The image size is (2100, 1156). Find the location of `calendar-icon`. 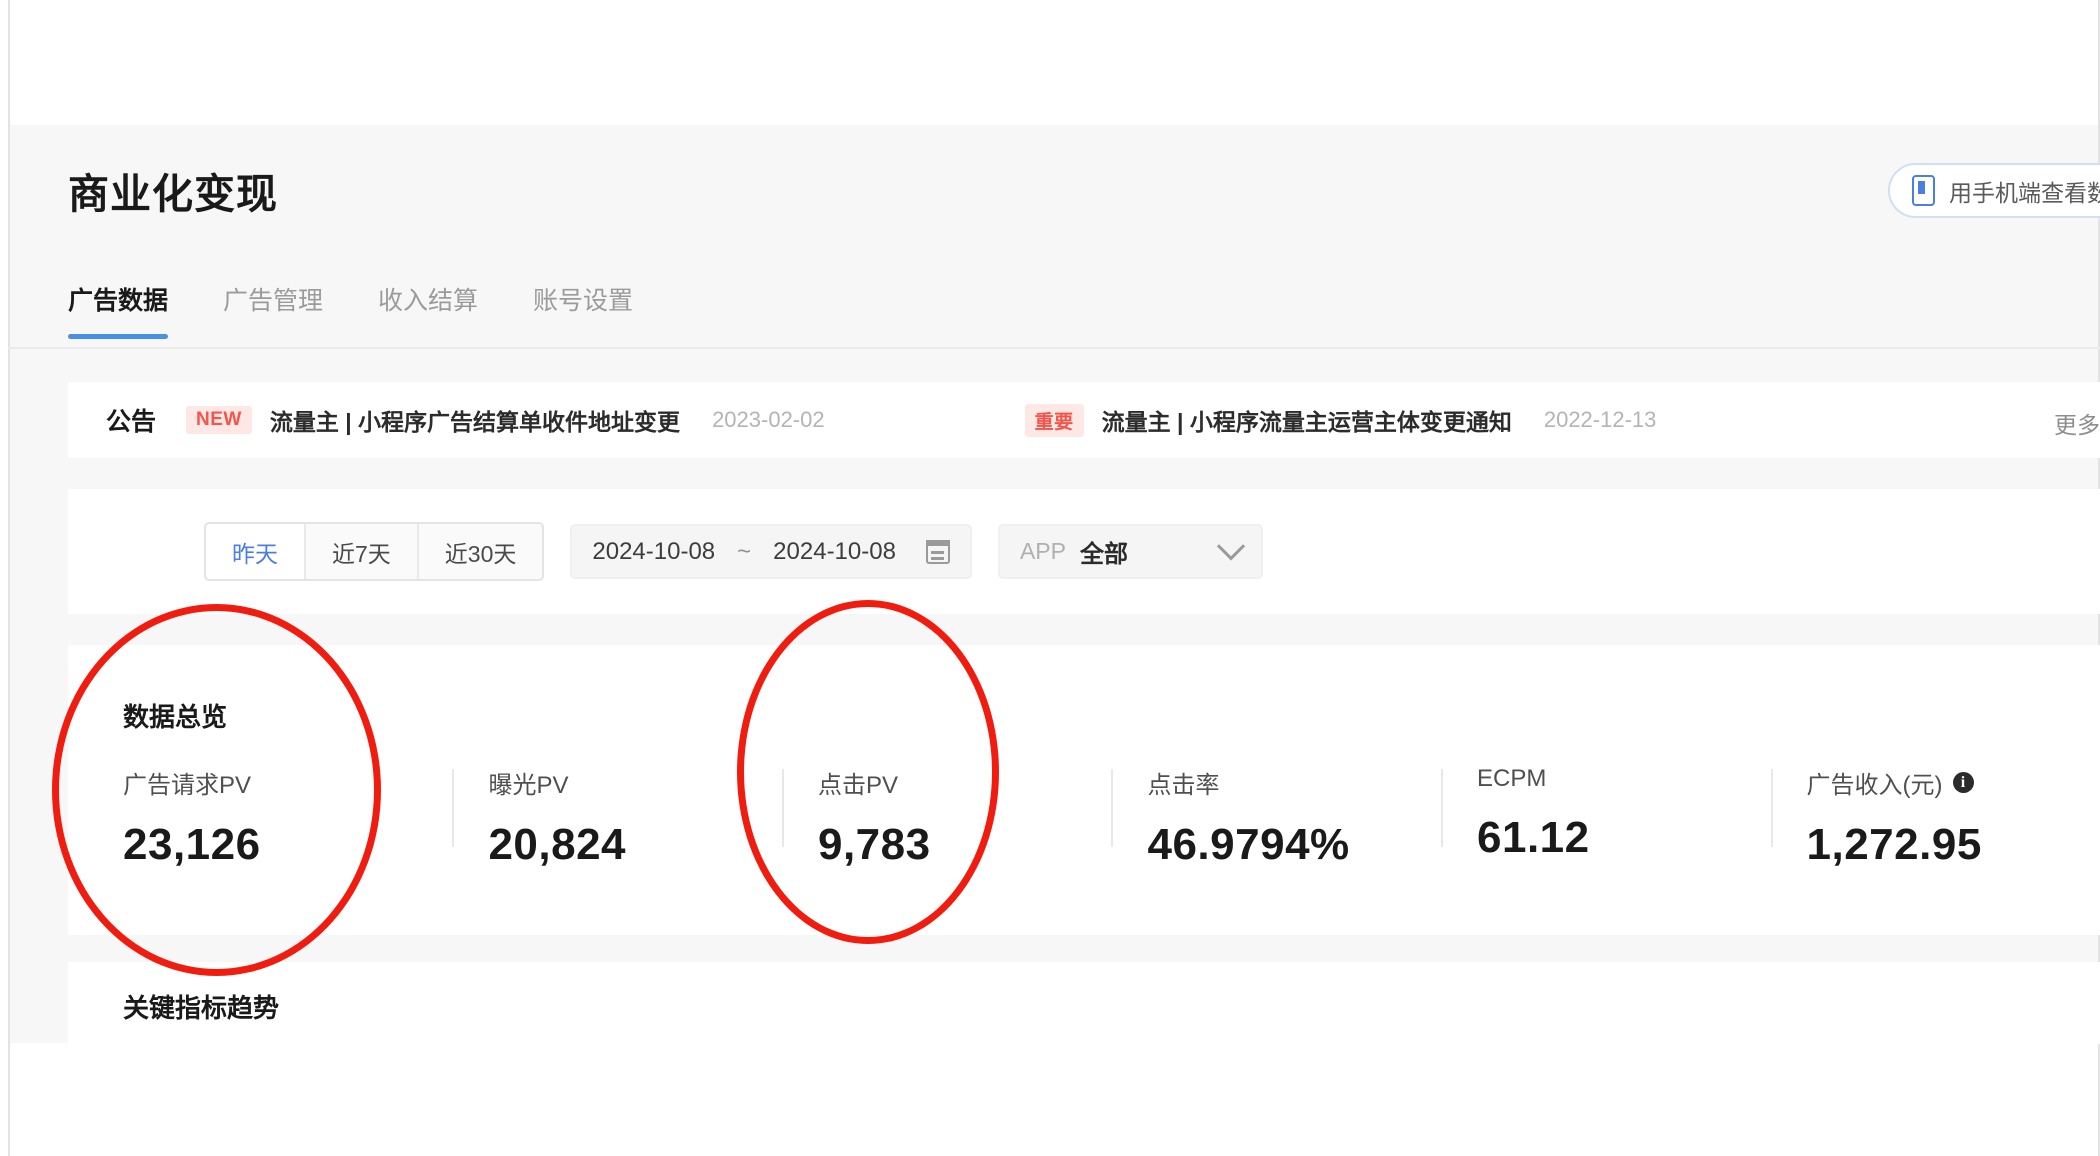

calendar-icon is located at coordinates (937, 551).